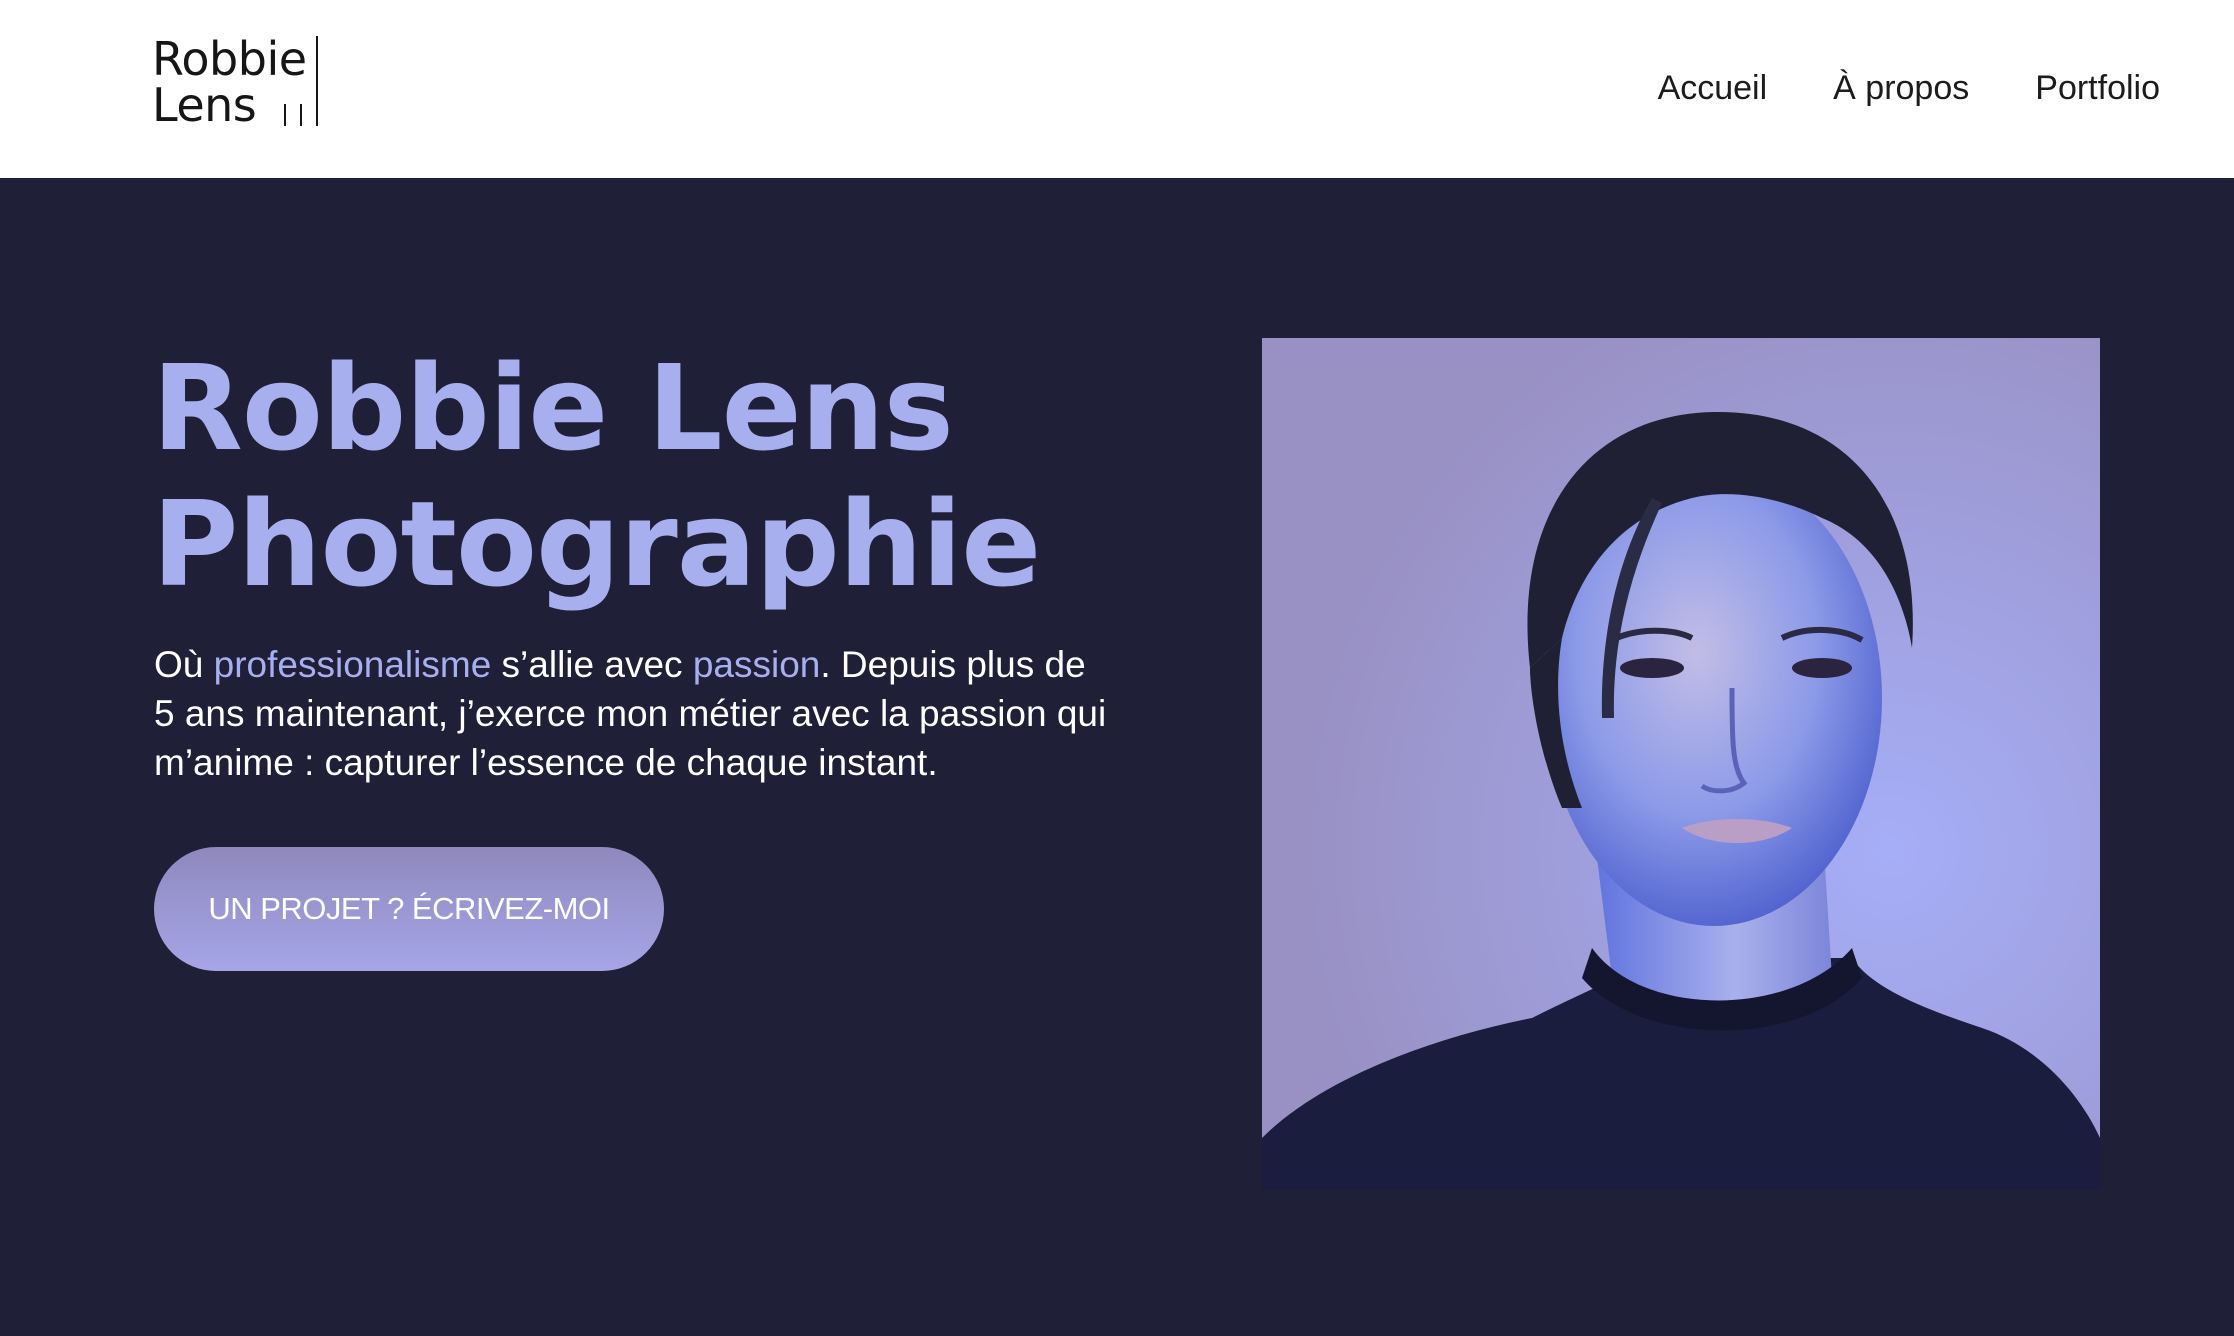 The width and height of the screenshot is (2234, 1336). What do you see at coordinates (2097, 88) in the screenshot?
I see `nav-item-portfolio: Portfolio` at bounding box center [2097, 88].